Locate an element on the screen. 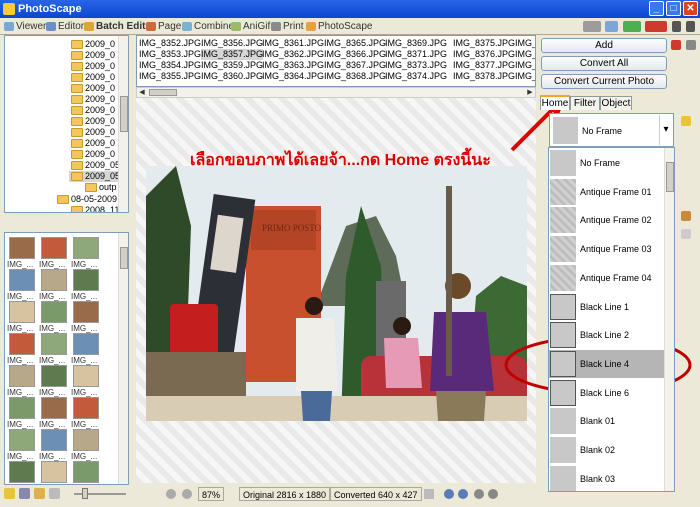 Image resolution: width=700 pixels, height=507 pixels. frame-option-label: Antique Frame 02 is located at coordinates (616, 220).